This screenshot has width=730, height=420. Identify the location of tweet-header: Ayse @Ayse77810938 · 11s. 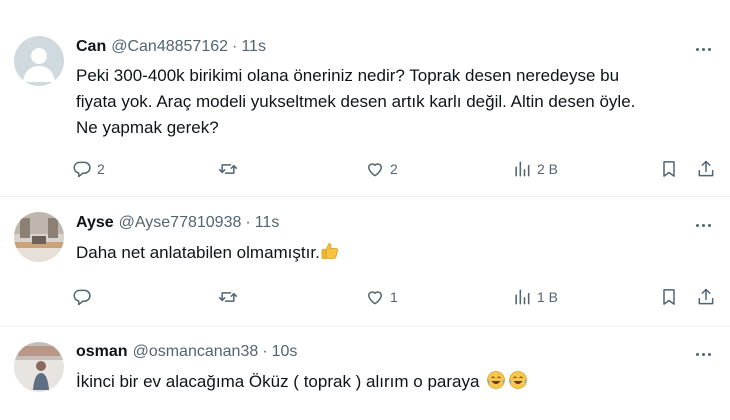
(177, 223).